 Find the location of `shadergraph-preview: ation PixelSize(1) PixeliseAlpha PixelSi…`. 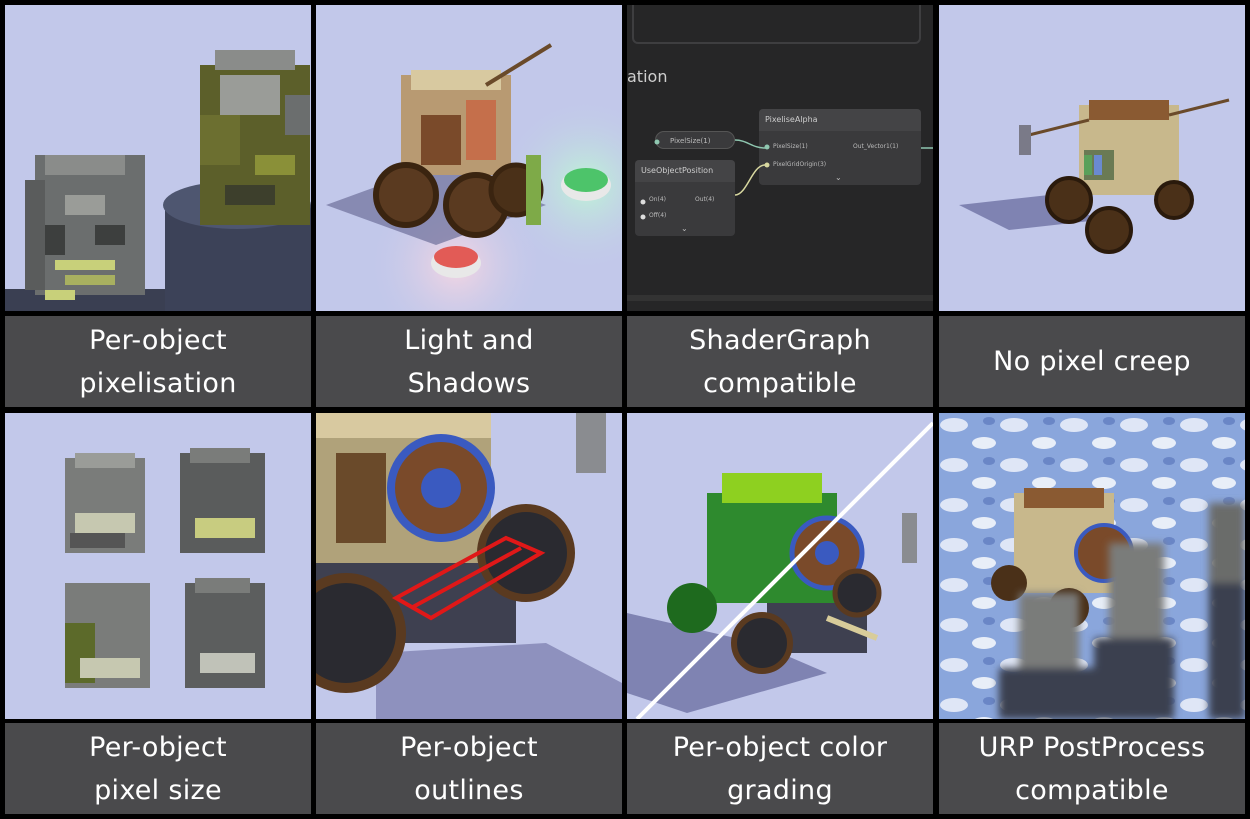

shadergraph-preview: ation PixelSize(1) PixeliseAlpha PixelSi… is located at coordinates (780, 158).